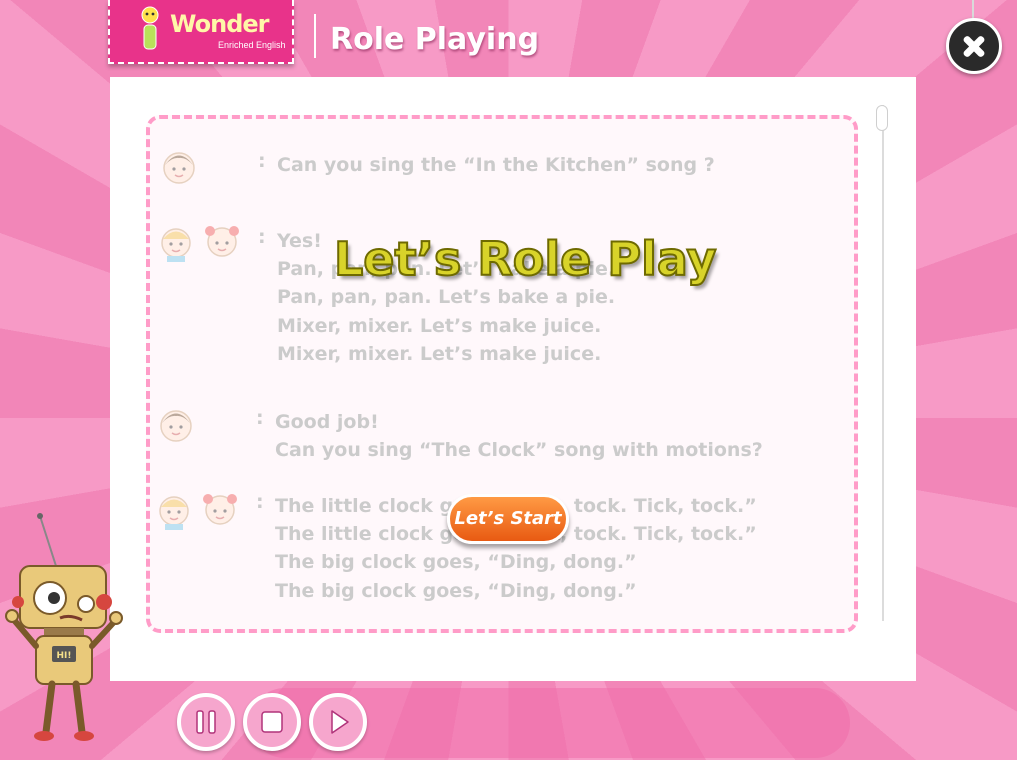 This screenshot has width=1017, height=760. I want to click on close-string, so click(973, 10).